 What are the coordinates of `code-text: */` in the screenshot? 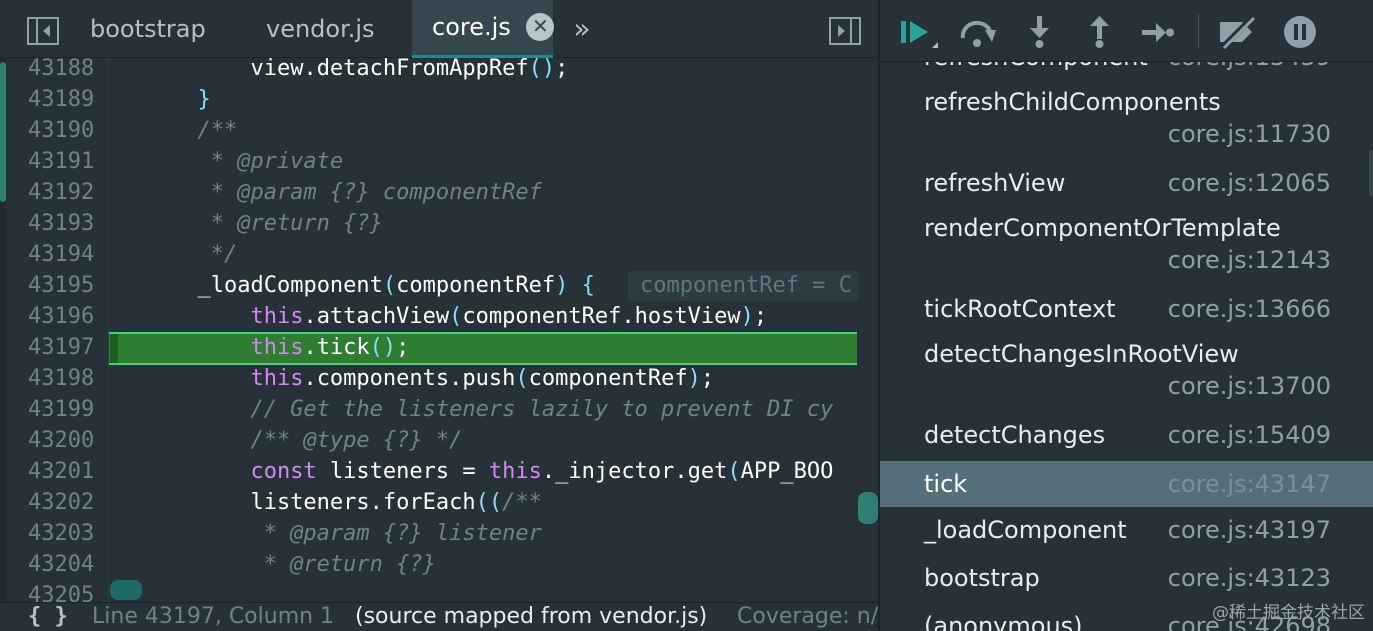 It's located at (178, 254).